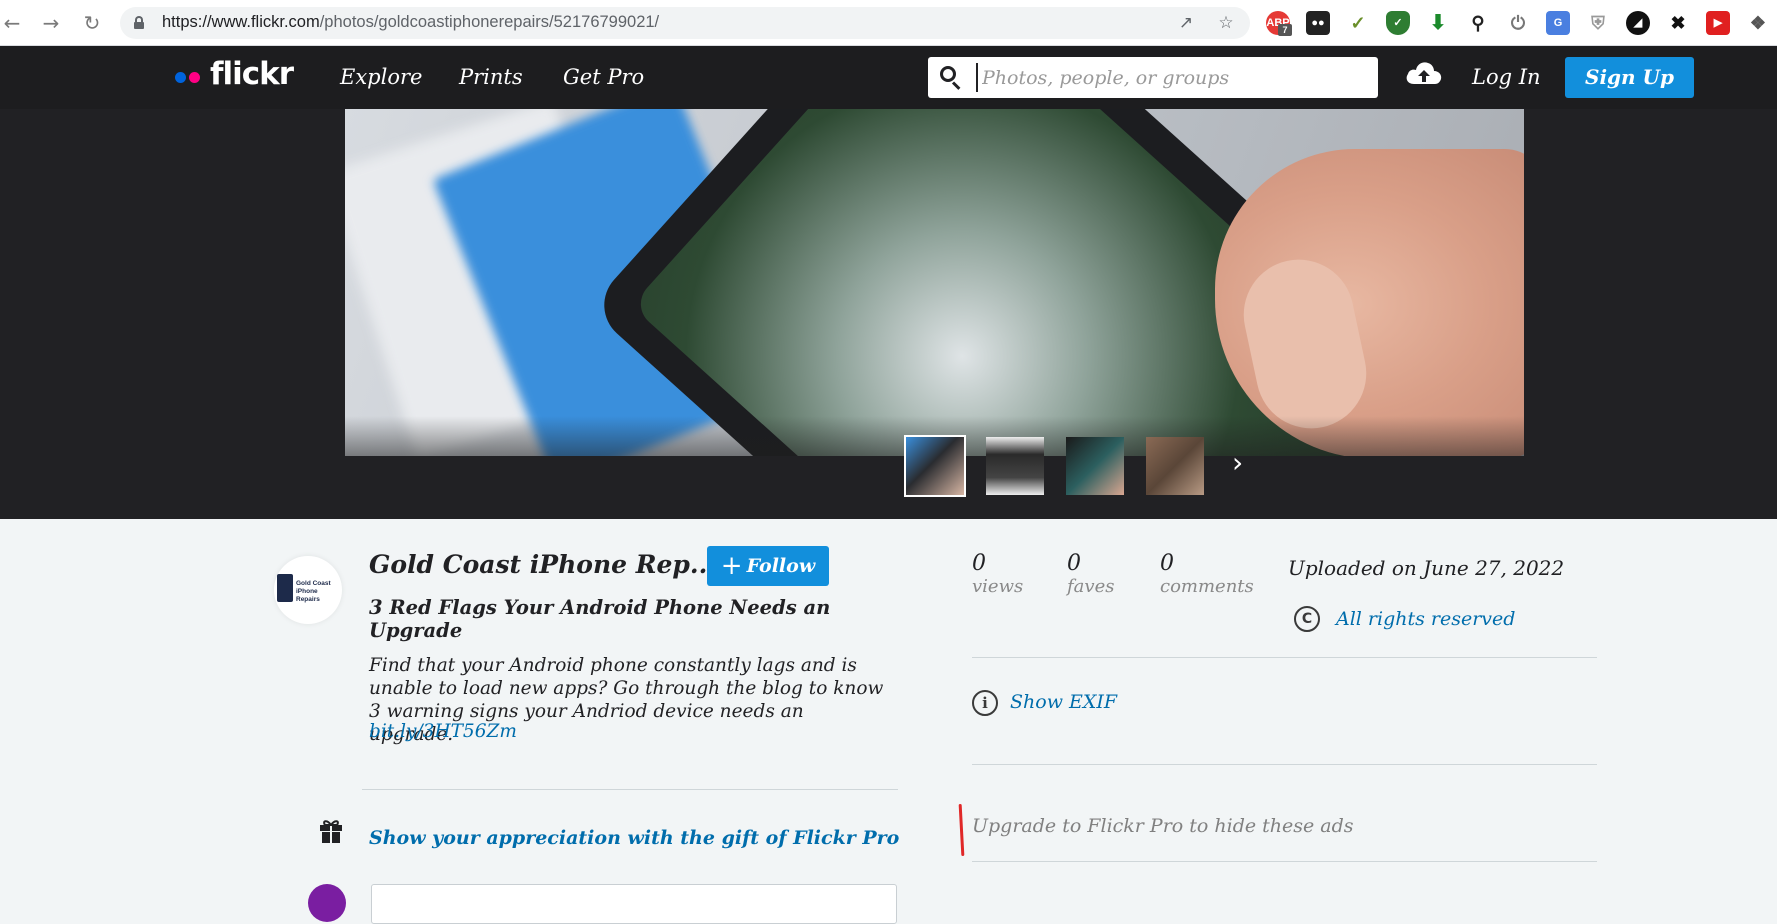  I want to click on share-icon: ↗, so click(1186, 23).